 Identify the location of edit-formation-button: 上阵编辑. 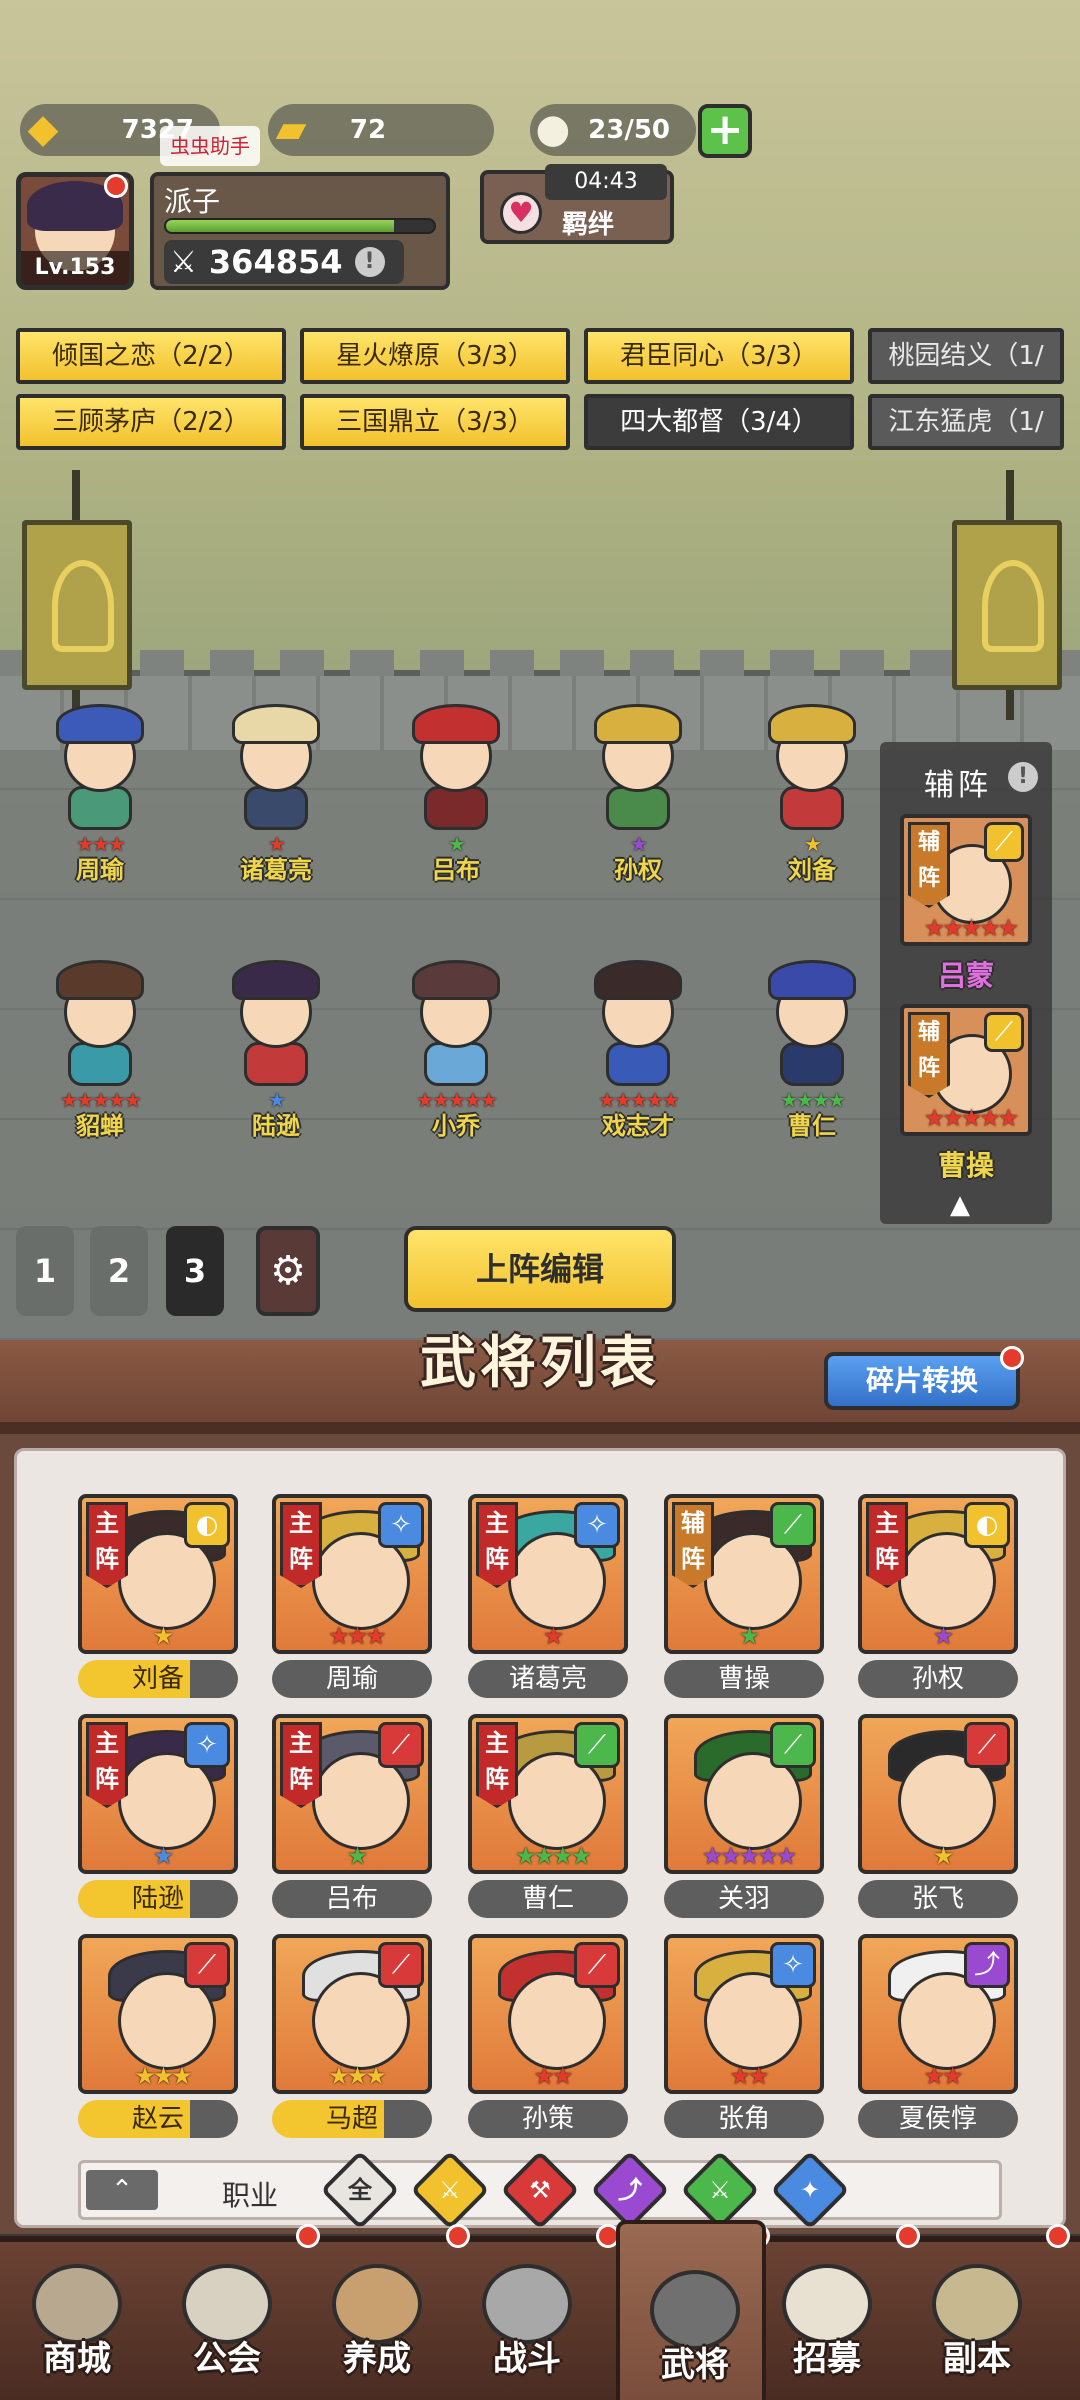
(540, 1269).